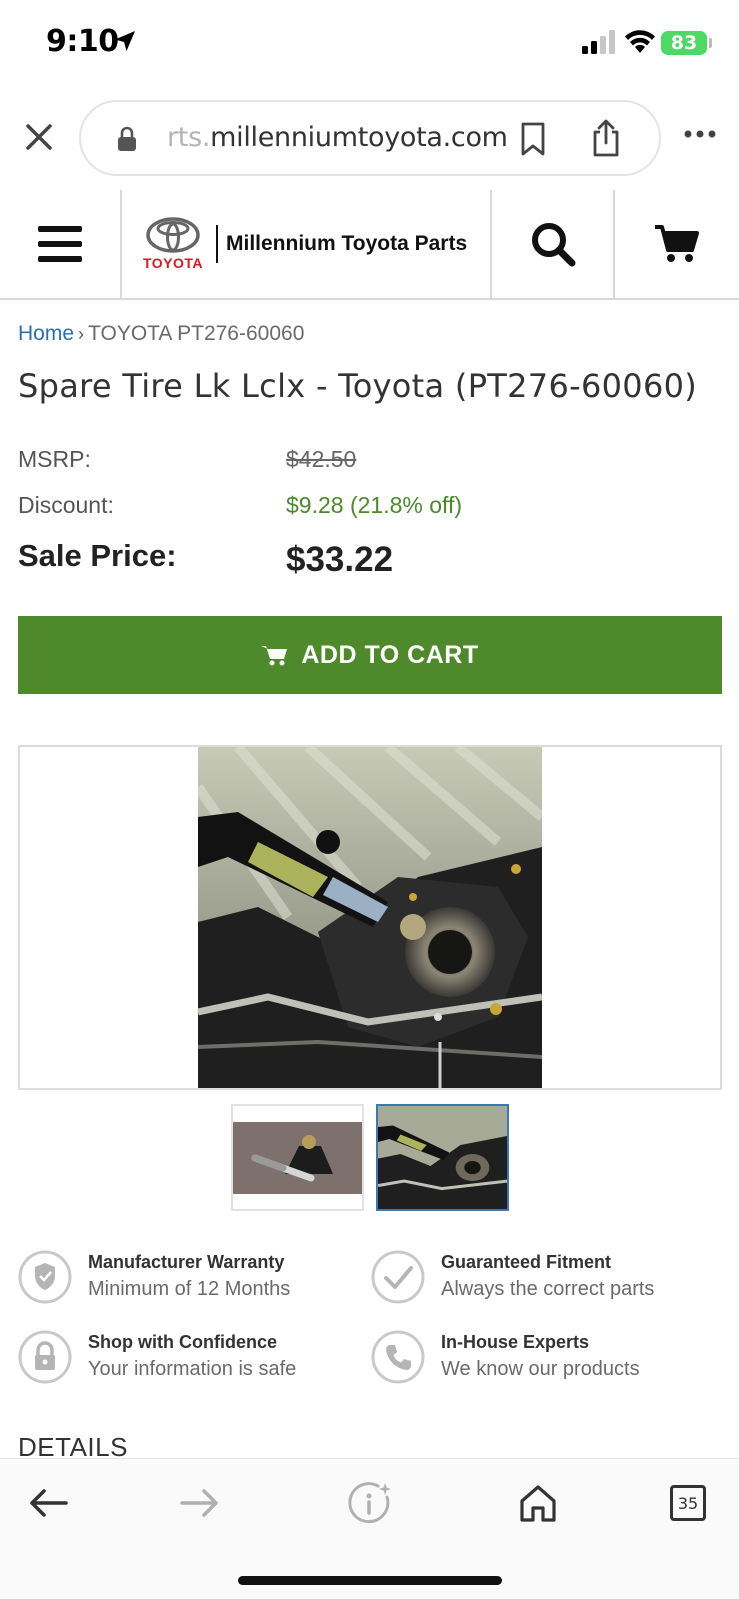  Describe the element at coordinates (217, 244) in the screenshot. I see `logo-separator` at that location.